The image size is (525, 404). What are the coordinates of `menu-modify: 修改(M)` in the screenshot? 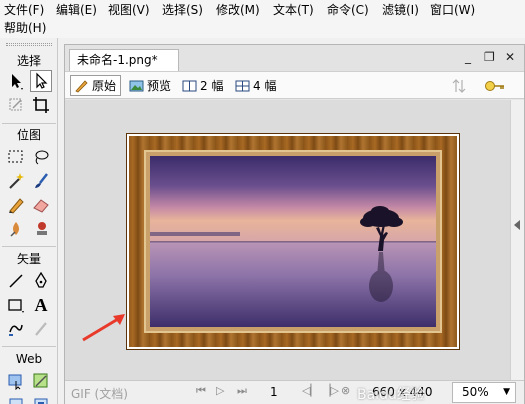 It's located at (238, 10).